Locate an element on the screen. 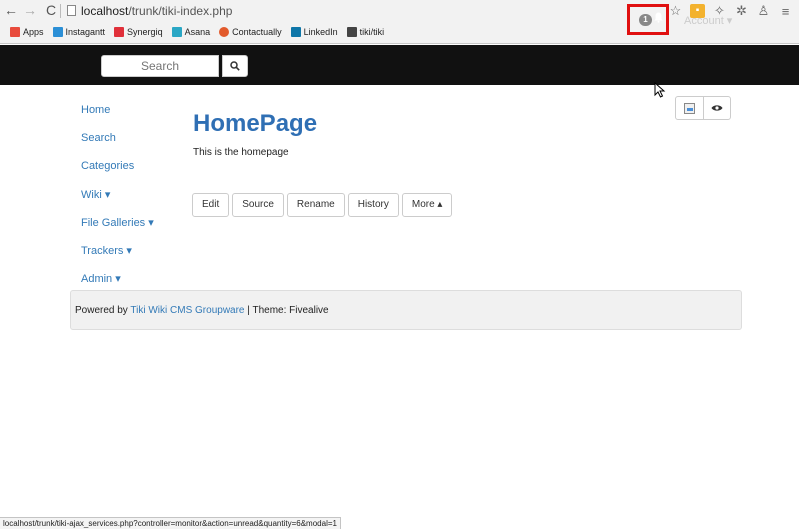 The height and width of the screenshot is (529, 799). footer-powered-by: Powered by is located at coordinates (103, 310).